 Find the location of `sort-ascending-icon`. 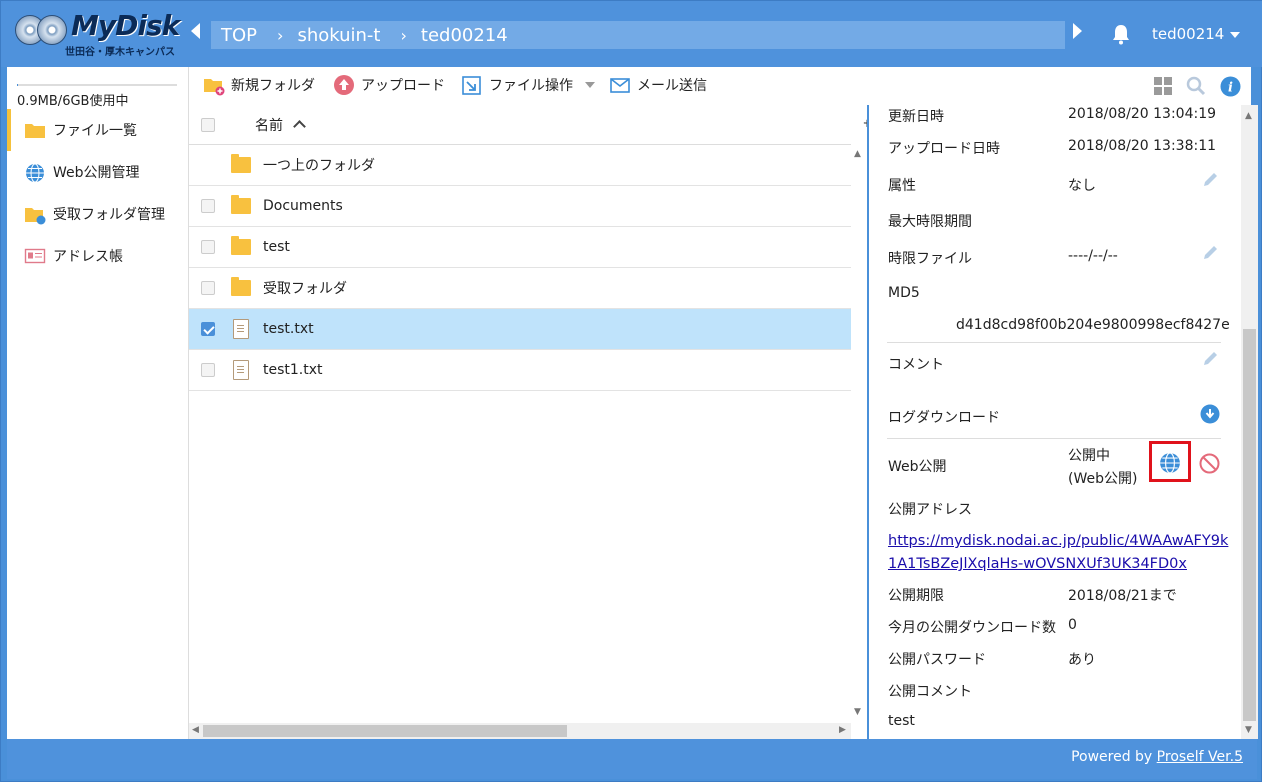

sort-ascending-icon is located at coordinates (299, 126).